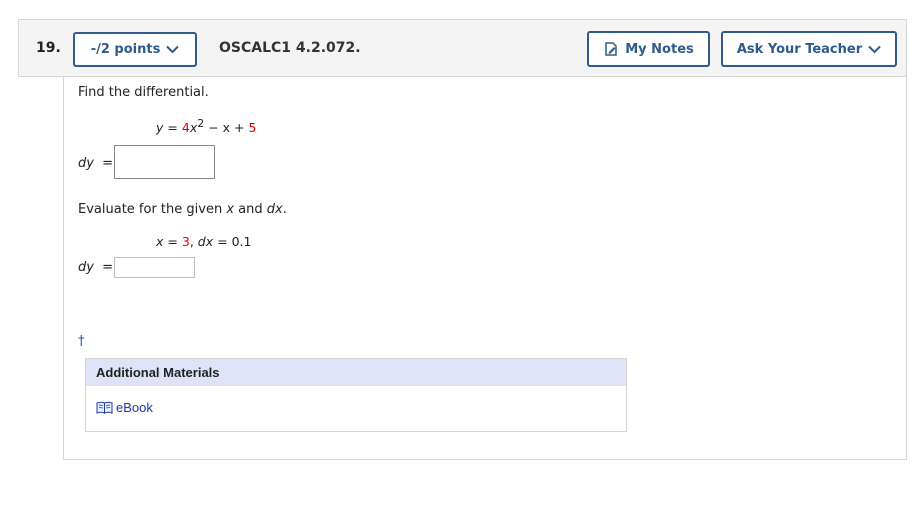 This screenshot has height=524, width=915. I want to click on question-code: OSCALC1 4.2.072., so click(290, 48).